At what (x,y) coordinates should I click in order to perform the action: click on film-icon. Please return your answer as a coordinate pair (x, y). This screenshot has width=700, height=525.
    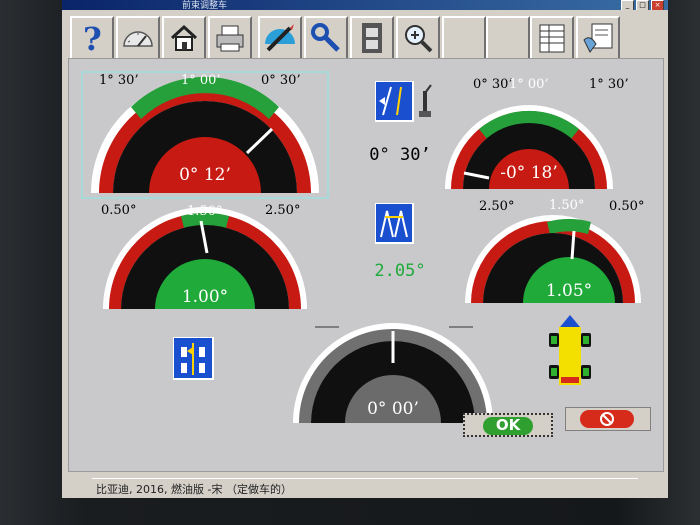
    Looking at the image, I should click on (372, 38).